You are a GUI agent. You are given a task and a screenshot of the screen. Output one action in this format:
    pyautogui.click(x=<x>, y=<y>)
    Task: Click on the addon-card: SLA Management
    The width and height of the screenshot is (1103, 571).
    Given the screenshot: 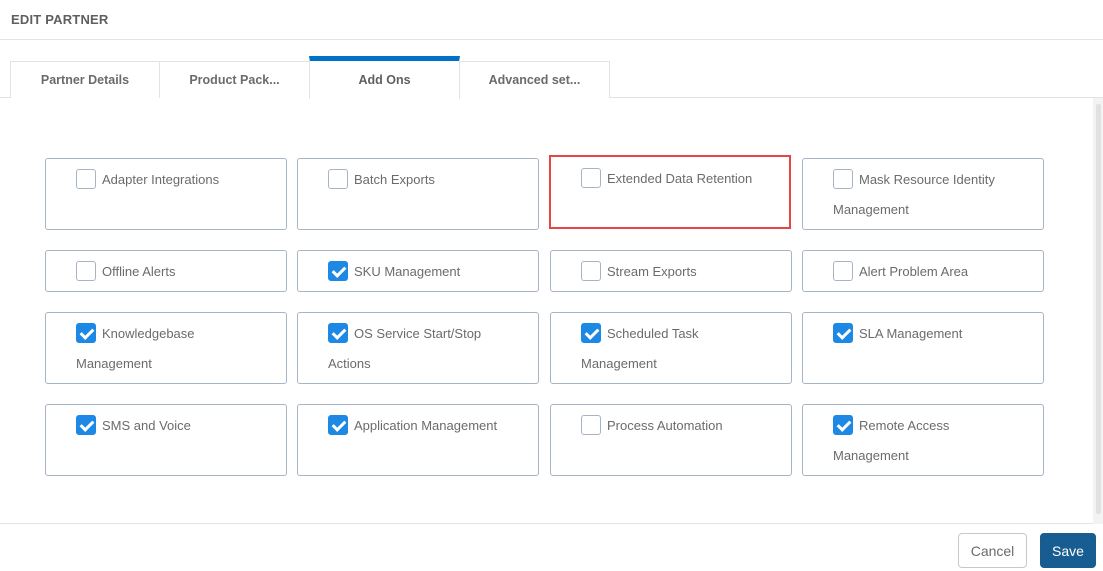 What is the action you would take?
    pyautogui.click(x=923, y=348)
    